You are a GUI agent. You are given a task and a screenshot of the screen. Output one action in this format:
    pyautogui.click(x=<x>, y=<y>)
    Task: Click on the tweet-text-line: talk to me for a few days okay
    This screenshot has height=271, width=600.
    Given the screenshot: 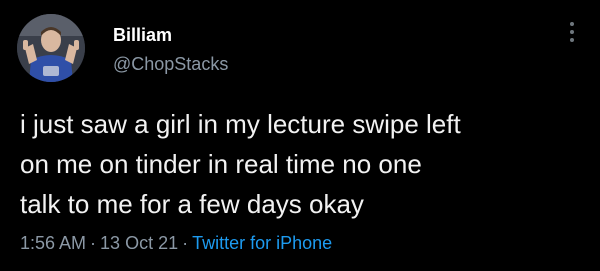 What is the action you would take?
    pyautogui.click(x=192, y=204)
    